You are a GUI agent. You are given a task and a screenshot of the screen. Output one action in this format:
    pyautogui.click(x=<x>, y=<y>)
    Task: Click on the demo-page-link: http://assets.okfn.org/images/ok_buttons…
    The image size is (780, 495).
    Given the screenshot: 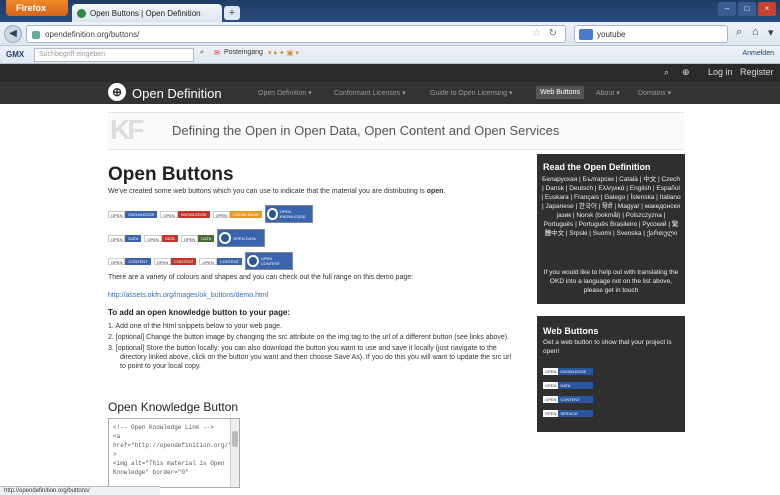 What is the action you would take?
    pyautogui.click(x=188, y=295)
    